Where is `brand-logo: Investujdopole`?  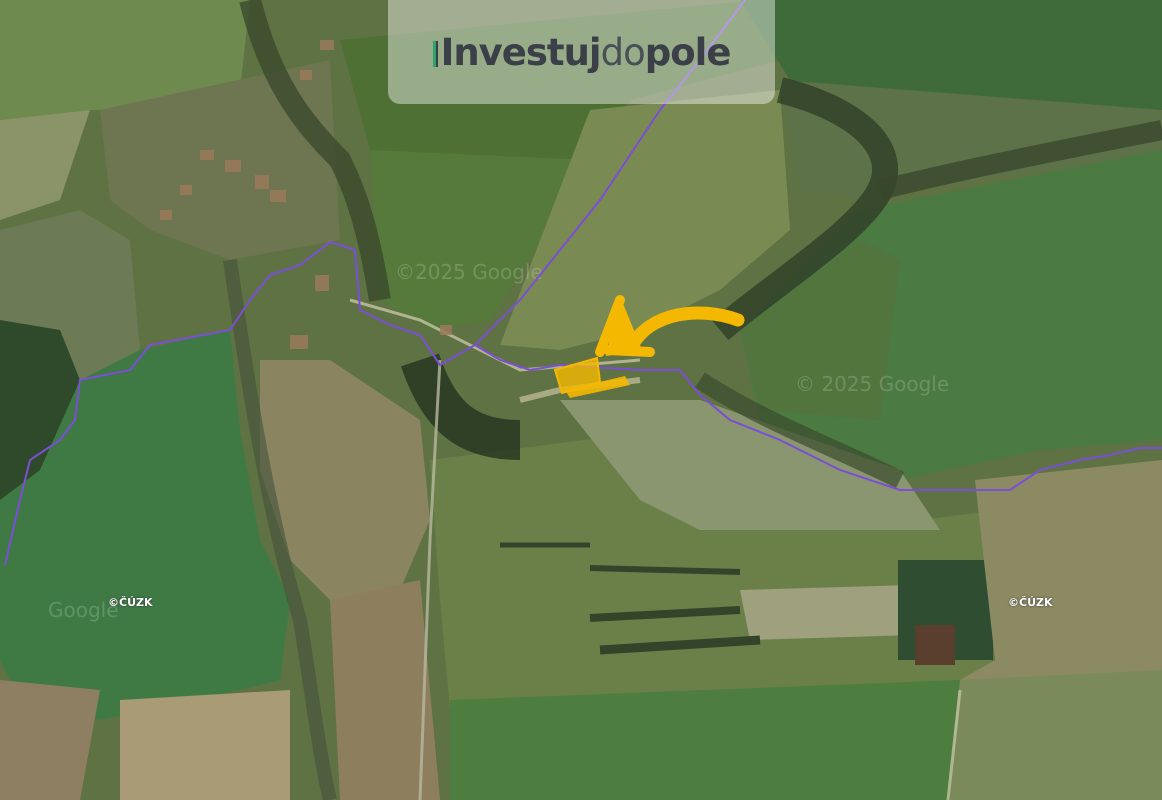 brand-logo: Investujdopole is located at coordinates (581, 52).